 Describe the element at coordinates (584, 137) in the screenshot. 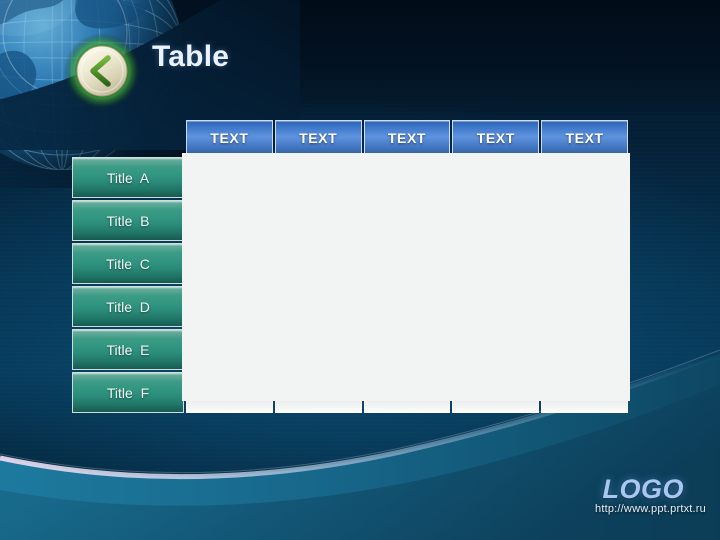

I see `column-header-5: TEXT` at that location.